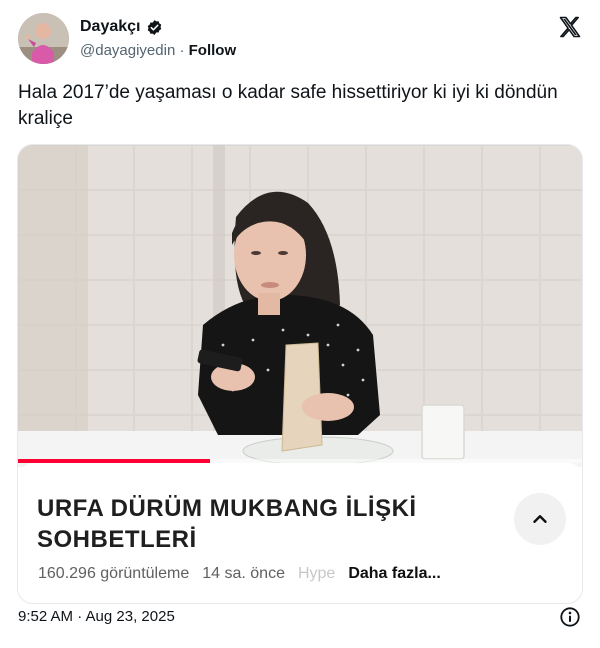 This screenshot has width=600, height=648. What do you see at coordinates (570, 617) in the screenshot?
I see `info-icon` at bounding box center [570, 617].